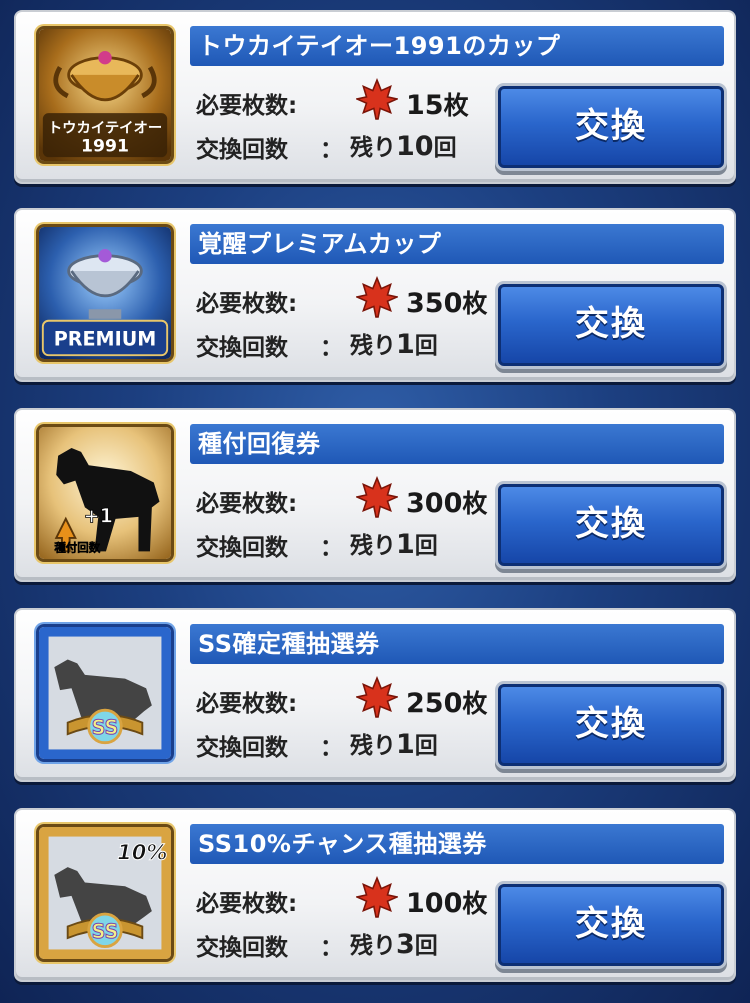 The width and height of the screenshot is (750, 1003). What do you see at coordinates (434, 303) in the screenshot?
I see `cost-value: 350` at bounding box center [434, 303].